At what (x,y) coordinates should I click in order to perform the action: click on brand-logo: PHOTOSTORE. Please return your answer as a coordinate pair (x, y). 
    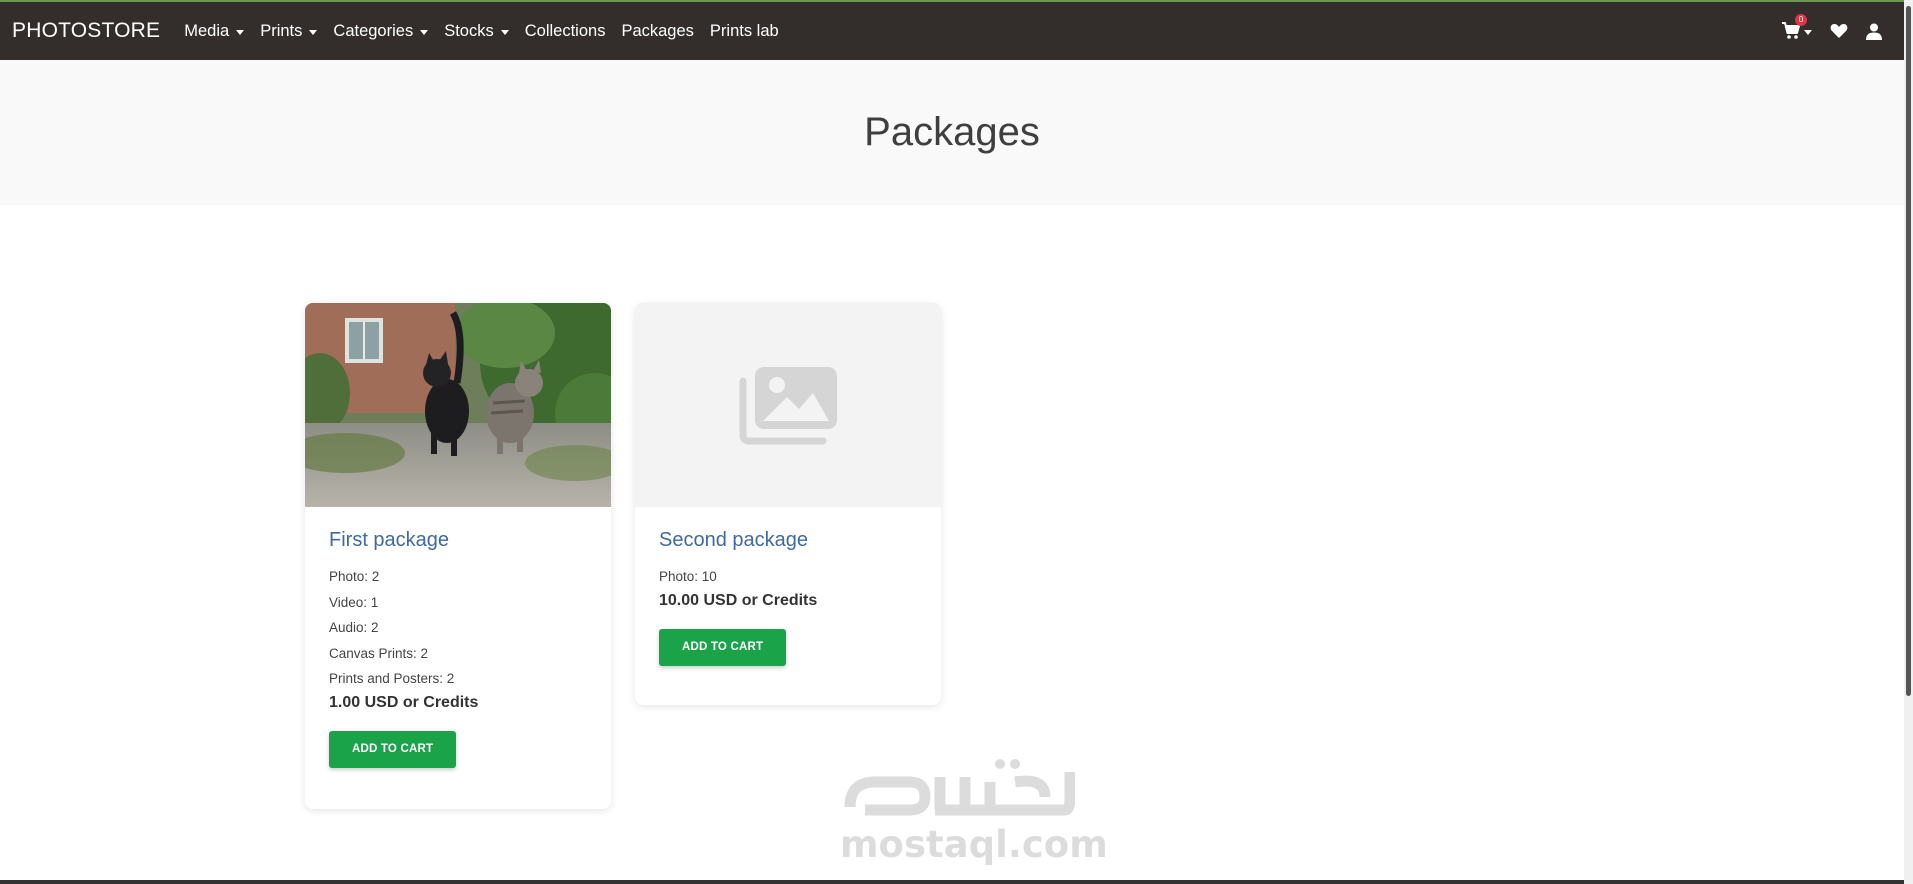
    Looking at the image, I should click on (86, 31).